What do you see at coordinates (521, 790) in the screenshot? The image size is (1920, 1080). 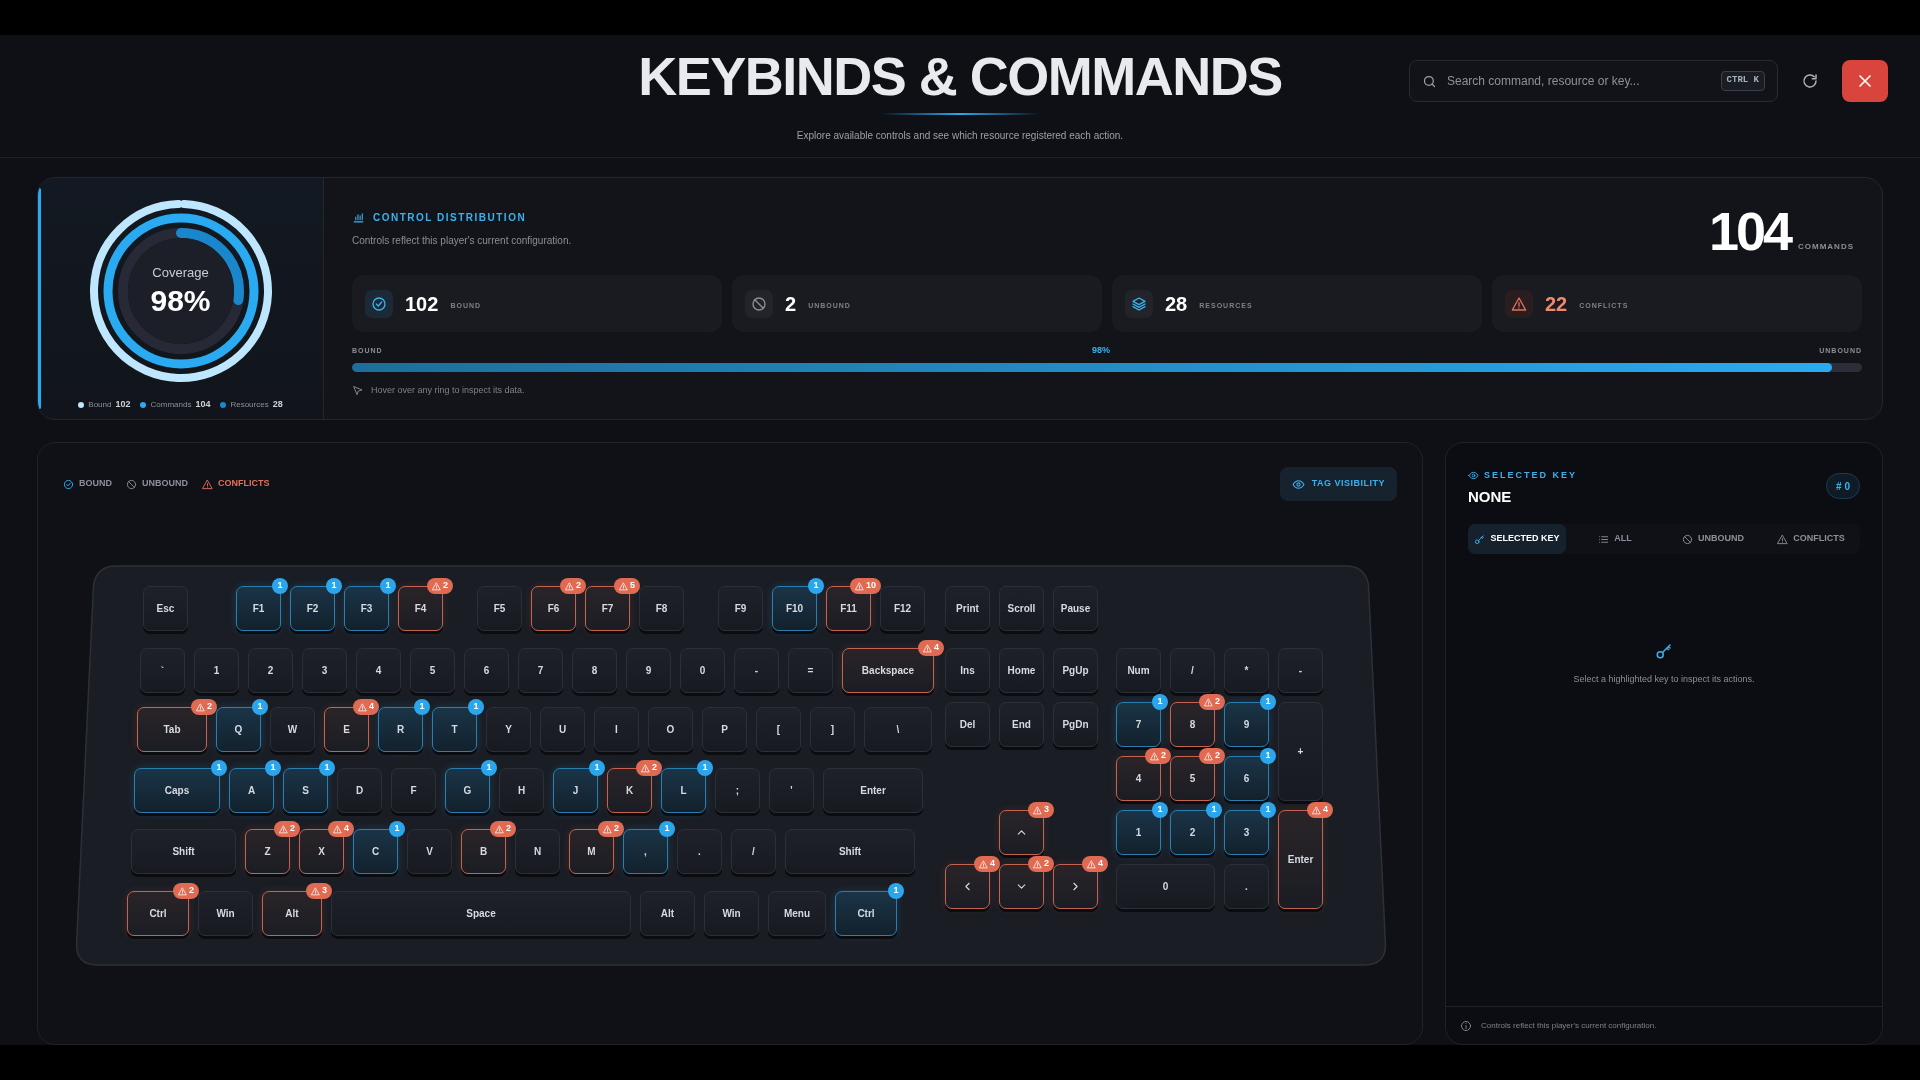 I see `key: H` at bounding box center [521, 790].